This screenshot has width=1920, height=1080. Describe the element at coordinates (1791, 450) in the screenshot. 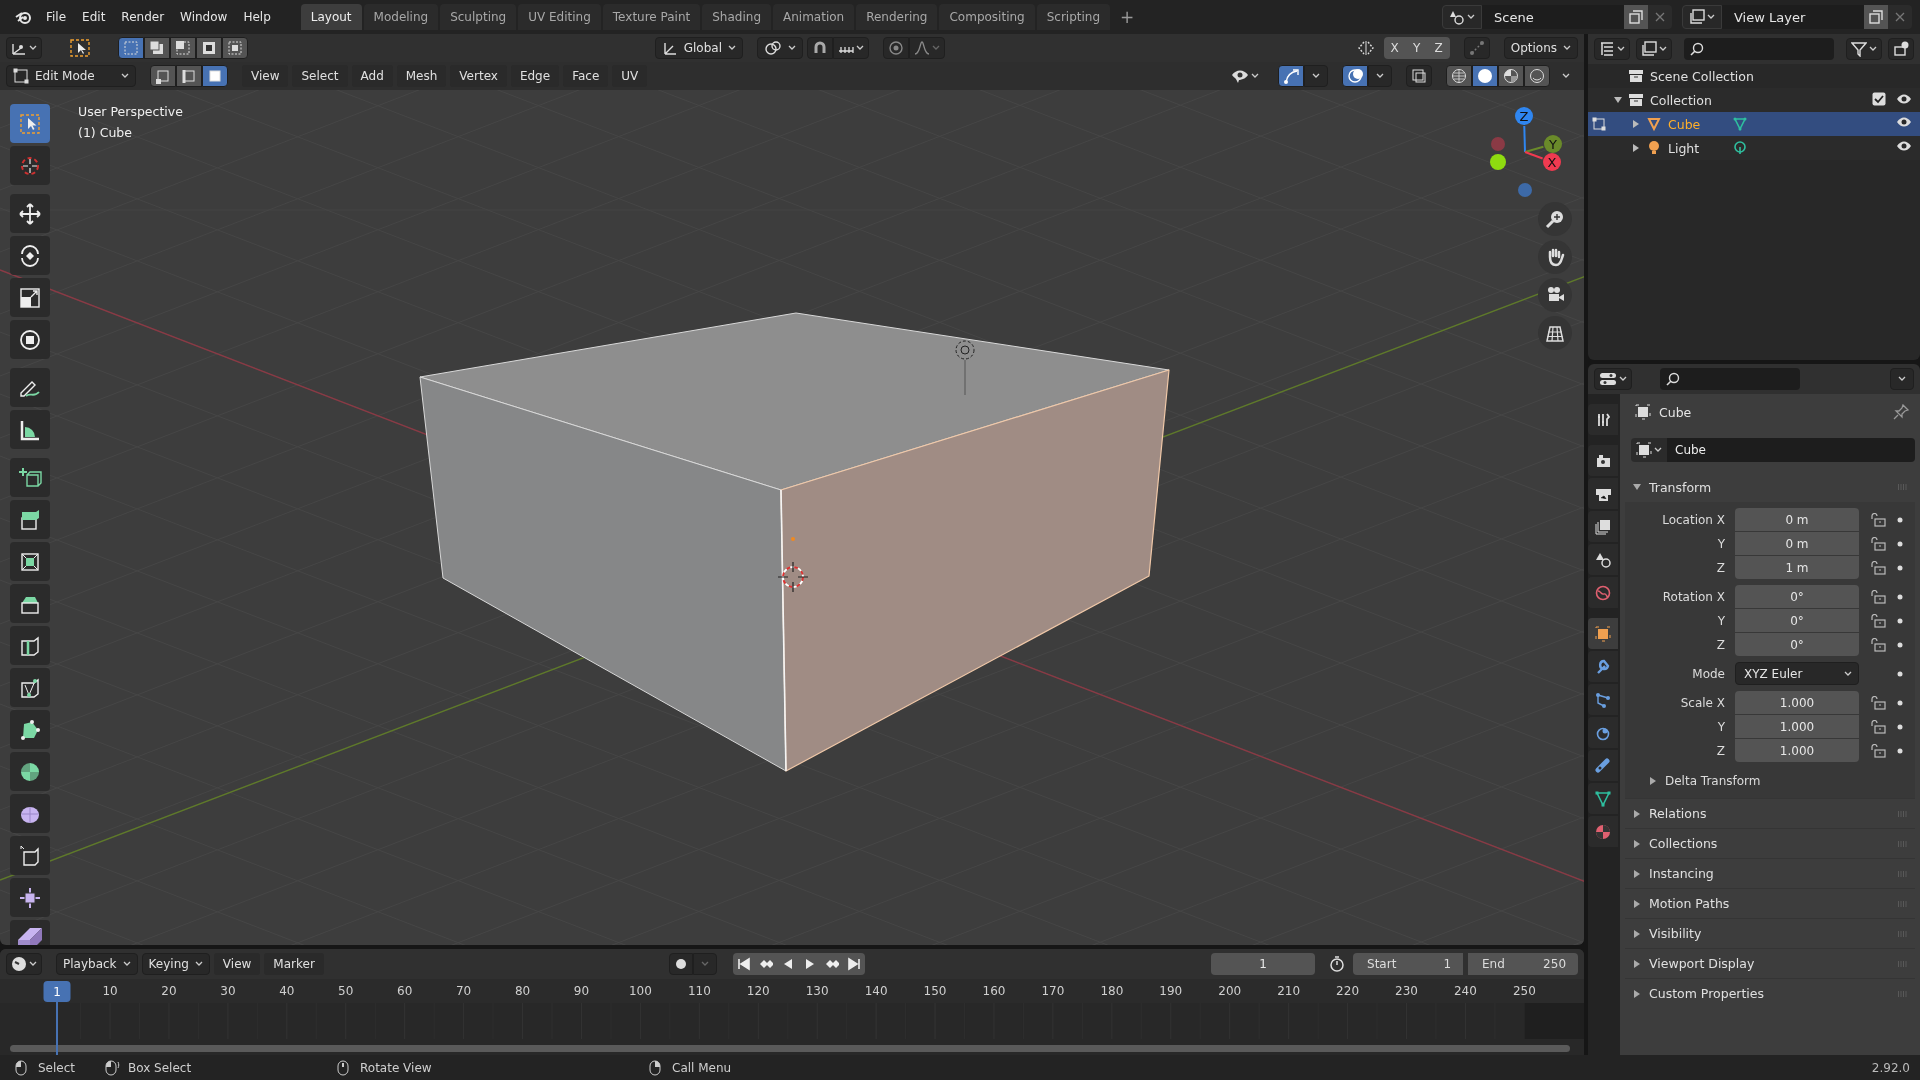

I see `name-field: Cube` at that location.